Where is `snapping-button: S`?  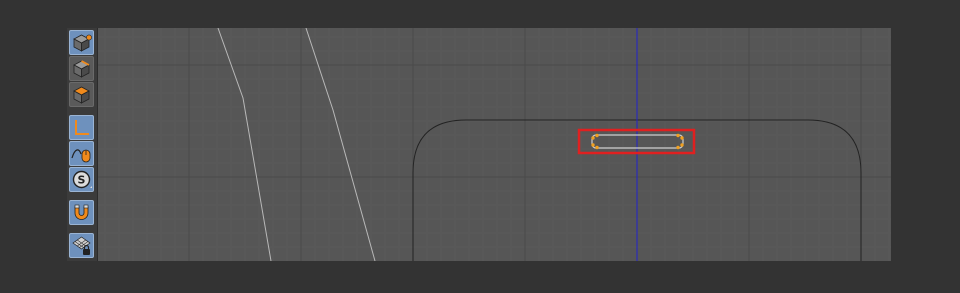
snapping-button: S is located at coordinates (81, 179).